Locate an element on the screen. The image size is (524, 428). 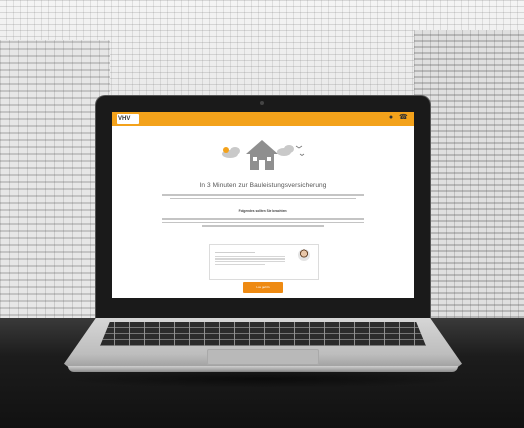
sun-icon is located at coordinates (226, 150).